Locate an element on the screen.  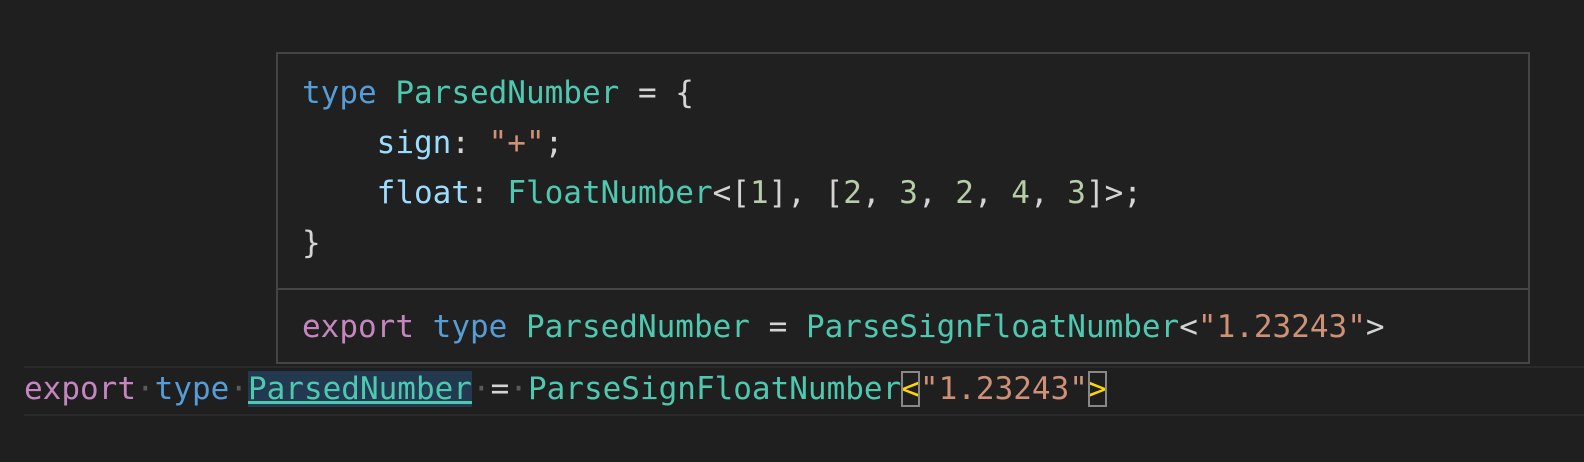
string-argument: "1.23243" is located at coordinates (1003, 389).